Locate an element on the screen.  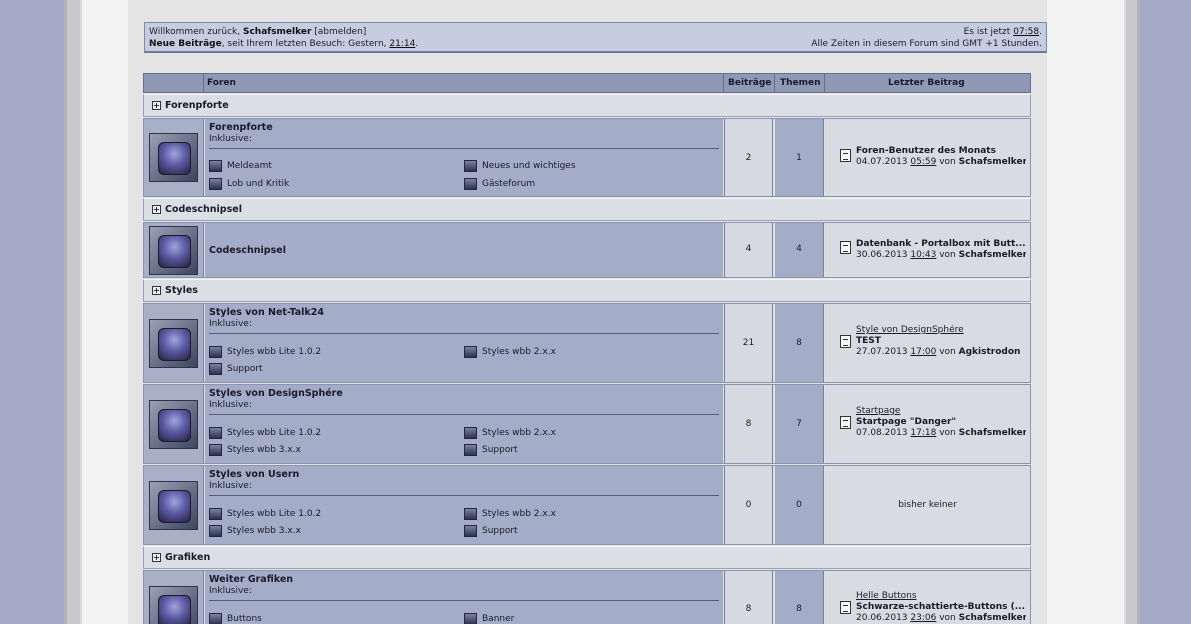
category-grafiken: + Grafiken is located at coordinates (587, 557).